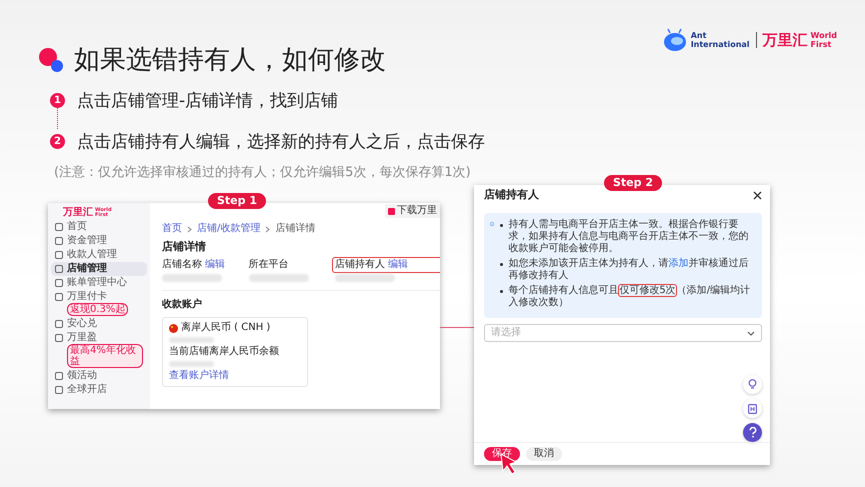  What do you see at coordinates (237, 201) in the screenshot?
I see `step-badge: Step 1` at bounding box center [237, 201].